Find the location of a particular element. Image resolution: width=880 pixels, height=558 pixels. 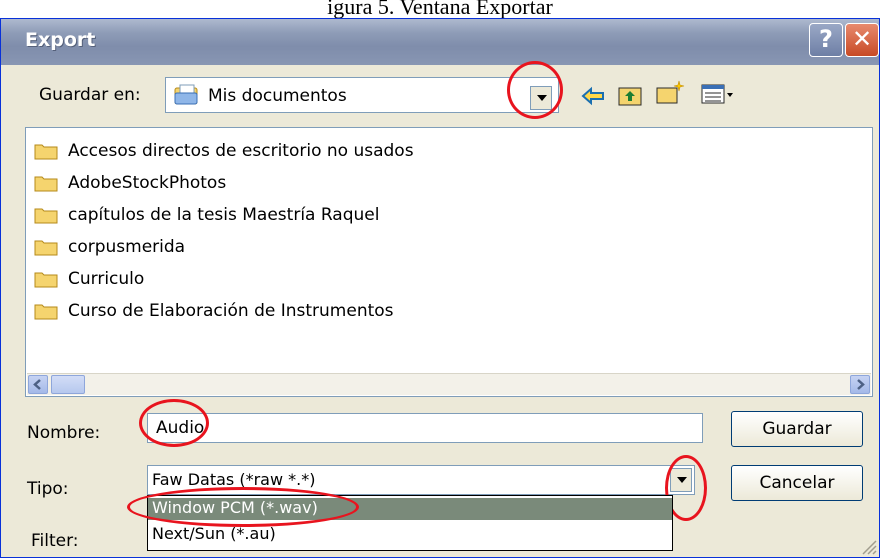

back-arrow-icon is located at coordinates (593, 96).